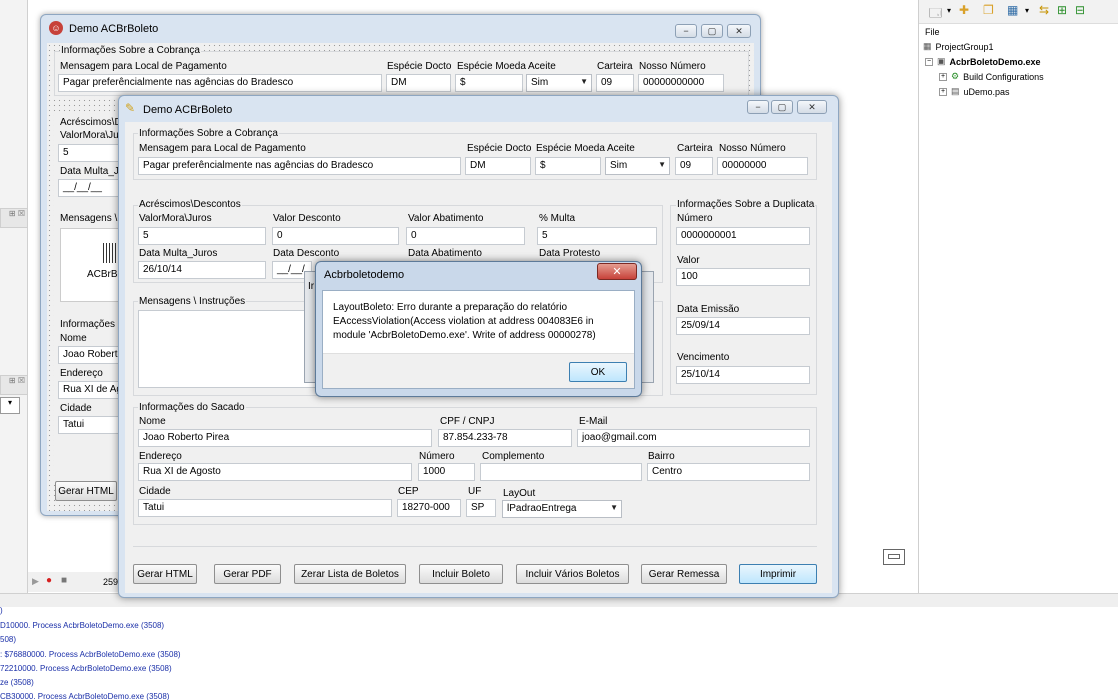 The image size is (1118, 700). I want to click on front-data-abatimento-label: Data Abatimento, so click(445, 253).